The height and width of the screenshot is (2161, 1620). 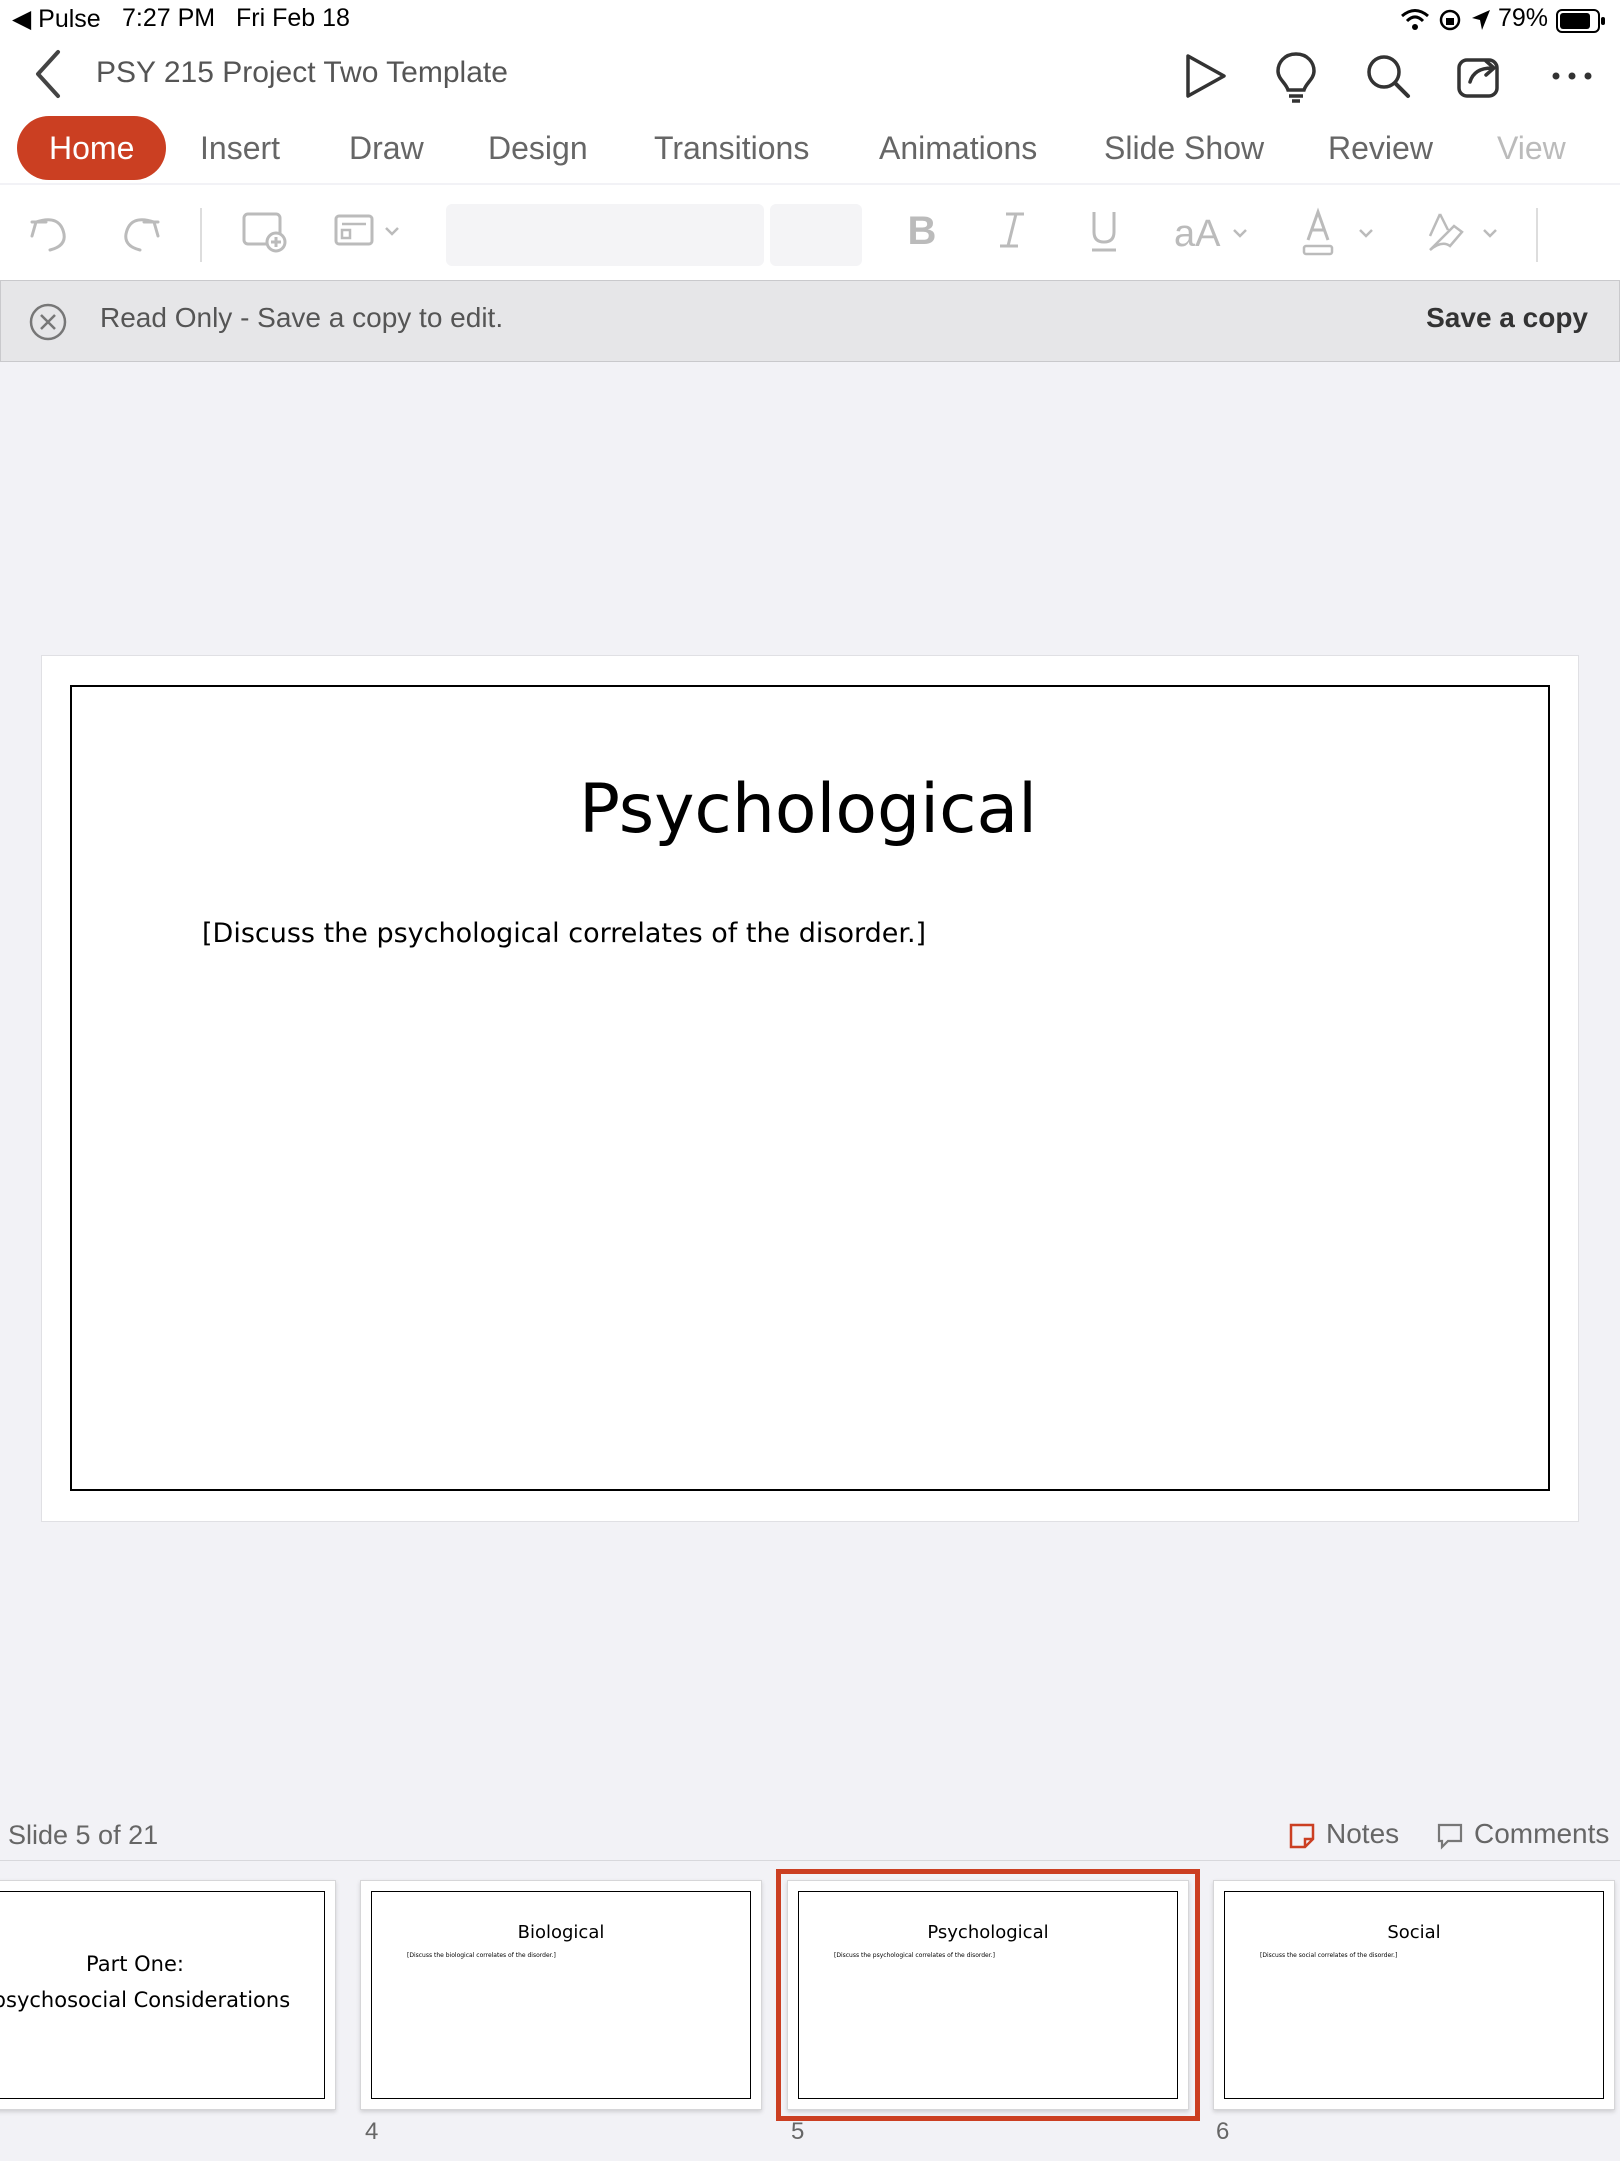 What do you see at coordinates (731, 148) in the screenshot?
I see `tab-transitions: Transitions` at bounding box center [731, 148].